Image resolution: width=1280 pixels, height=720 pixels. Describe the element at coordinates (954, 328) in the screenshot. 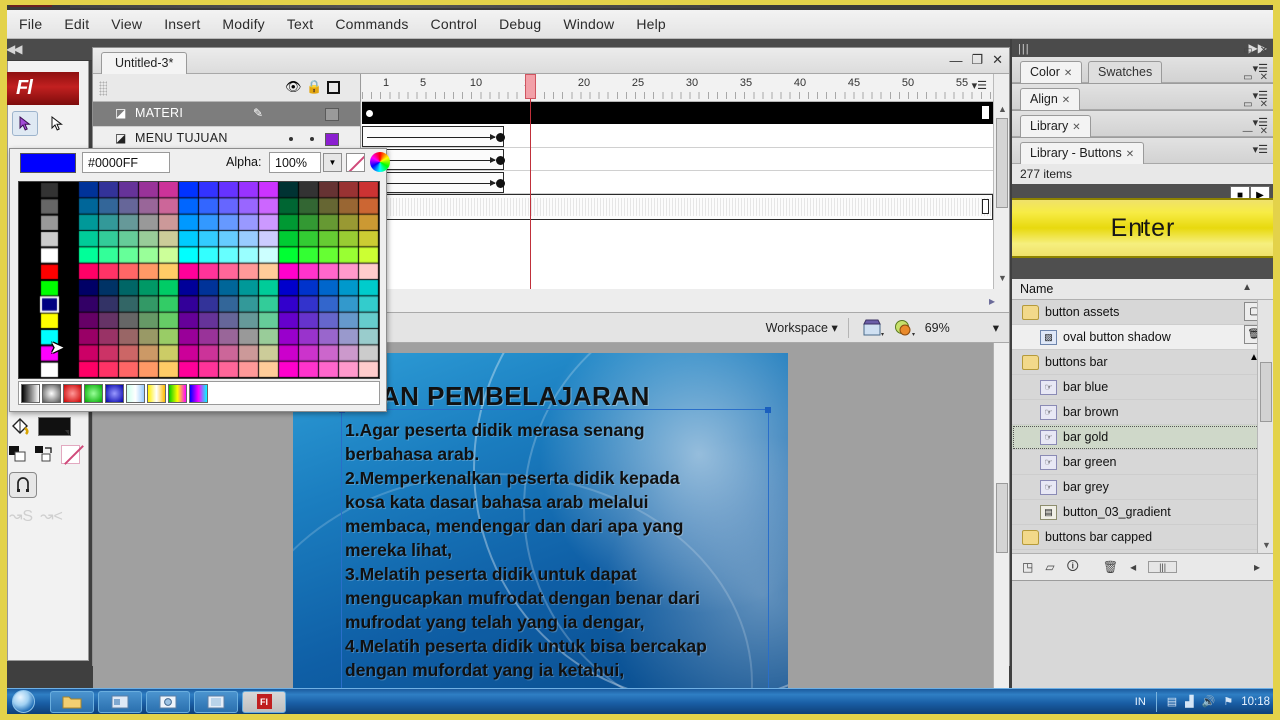

I see `zoom-level-value: 69%` at that location.